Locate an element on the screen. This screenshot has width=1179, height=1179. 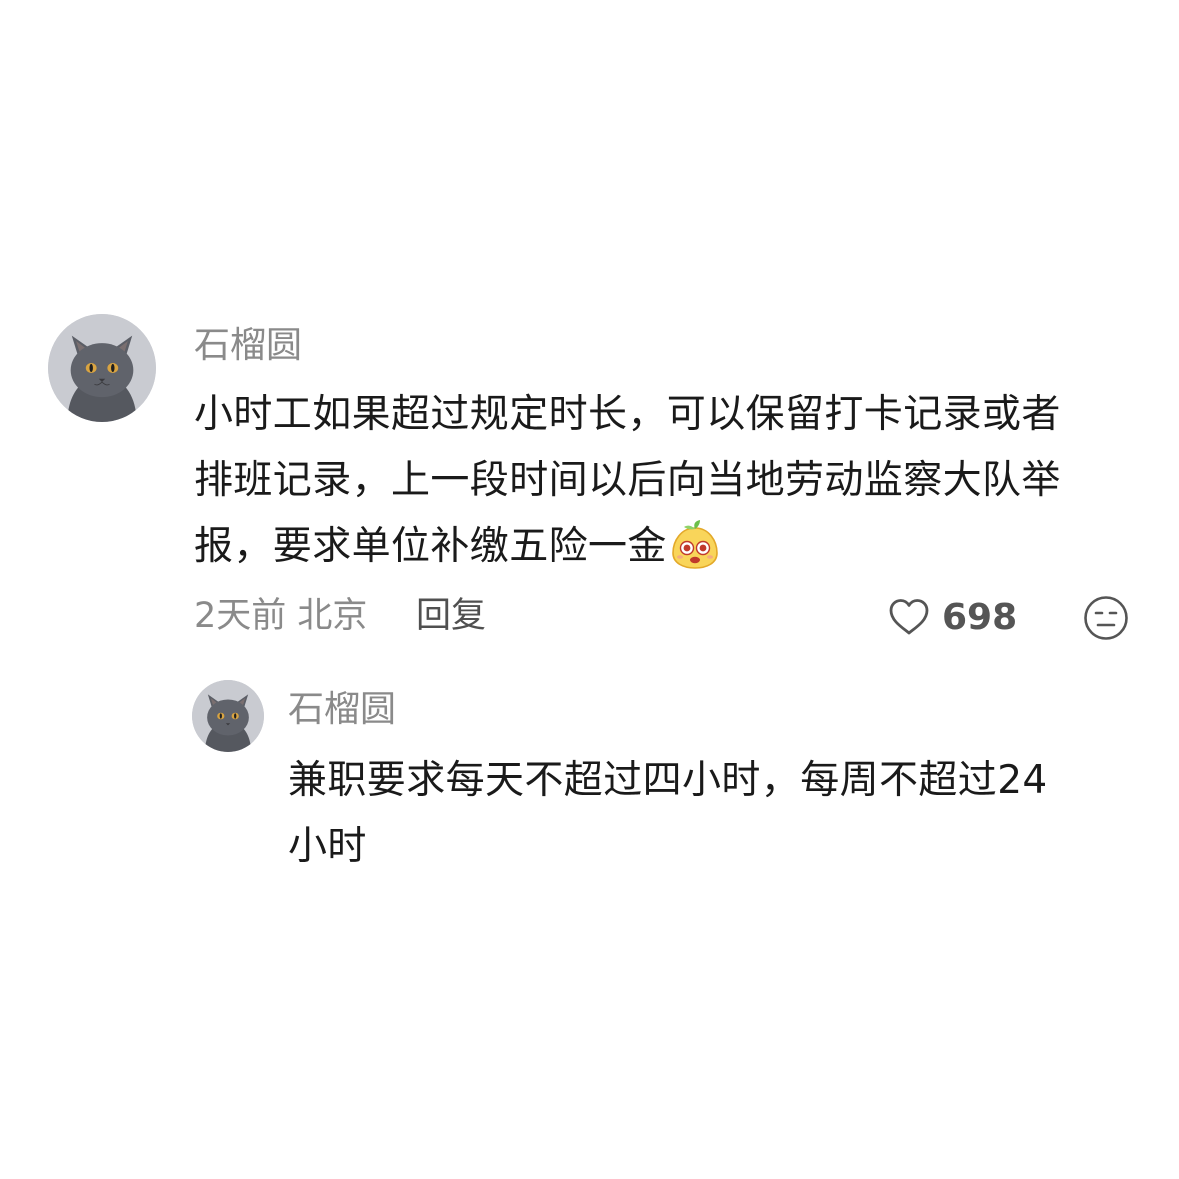
reply-text: 兼职要求每天不超过四小时，每周不超过24 小时 is located at coordinates (668, 814).